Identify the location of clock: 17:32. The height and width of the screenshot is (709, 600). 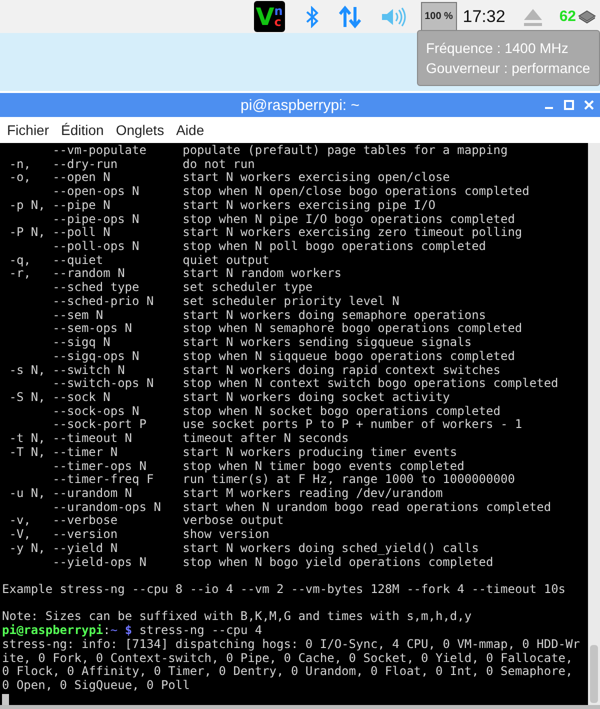
(484, 16).